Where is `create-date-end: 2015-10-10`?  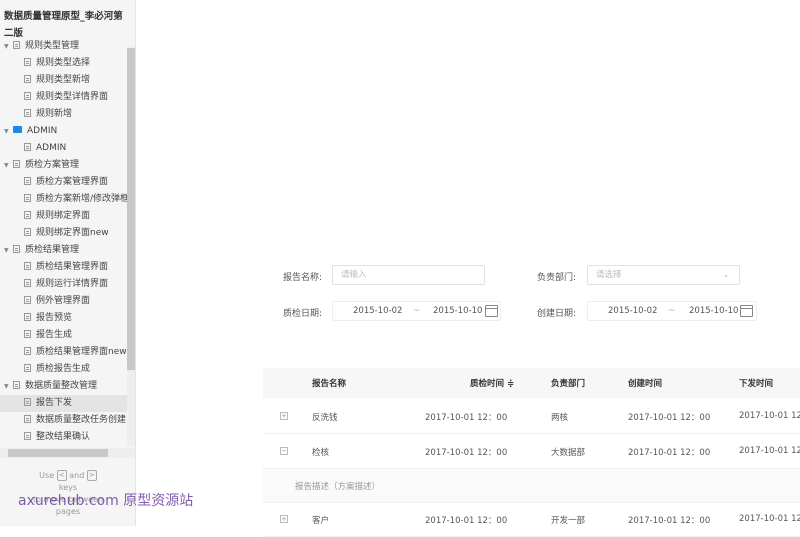
create-date-end: 2015-10-10 is located at coordinates (714, 311).